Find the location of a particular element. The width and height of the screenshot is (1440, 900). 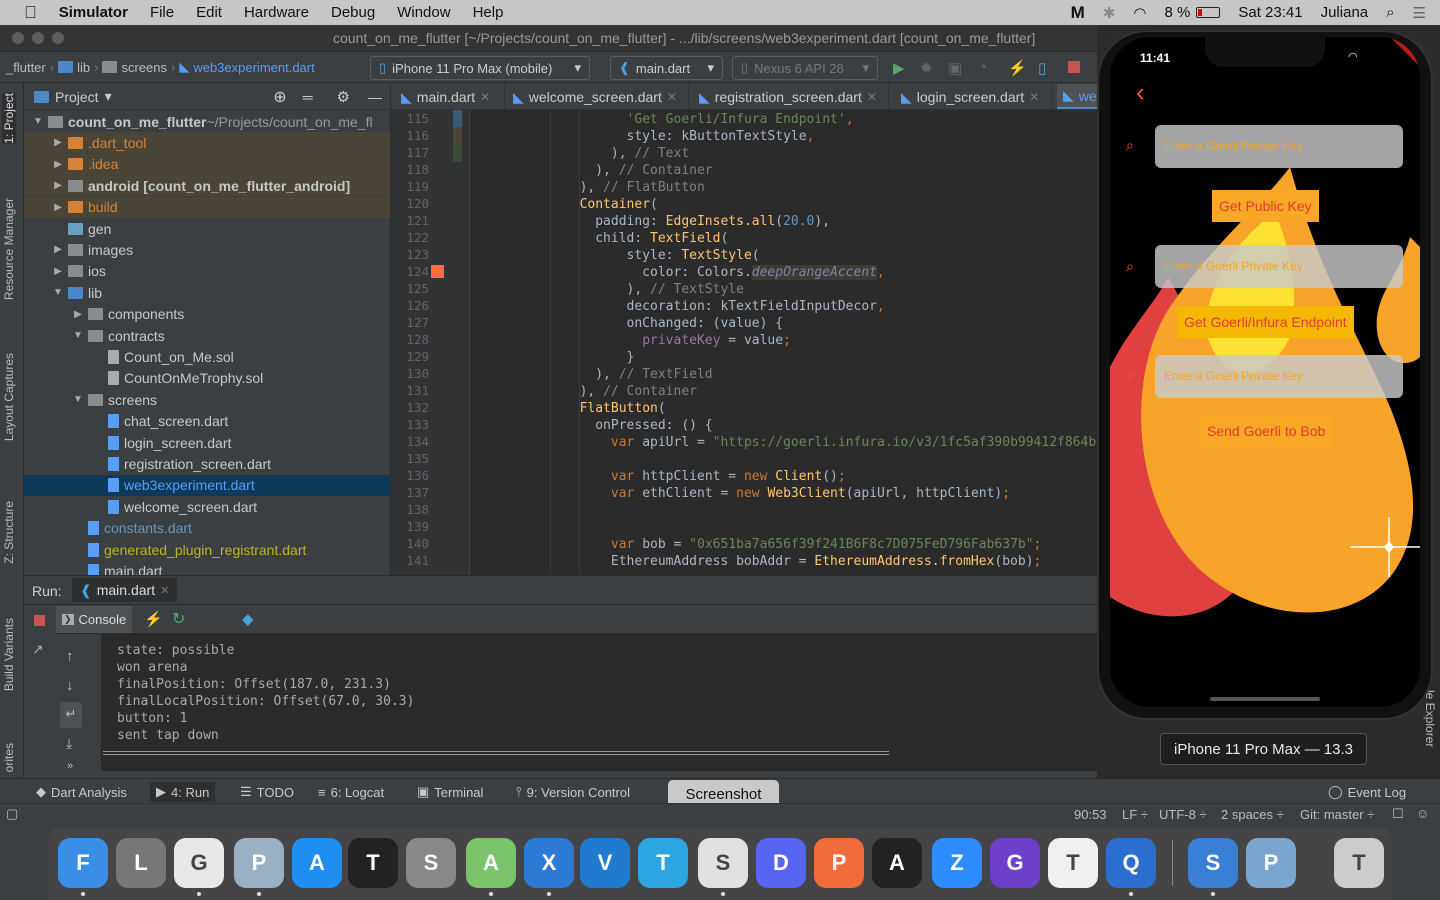

tool-tab-build-variants: Build Variants is located at coordinates (9, 654).